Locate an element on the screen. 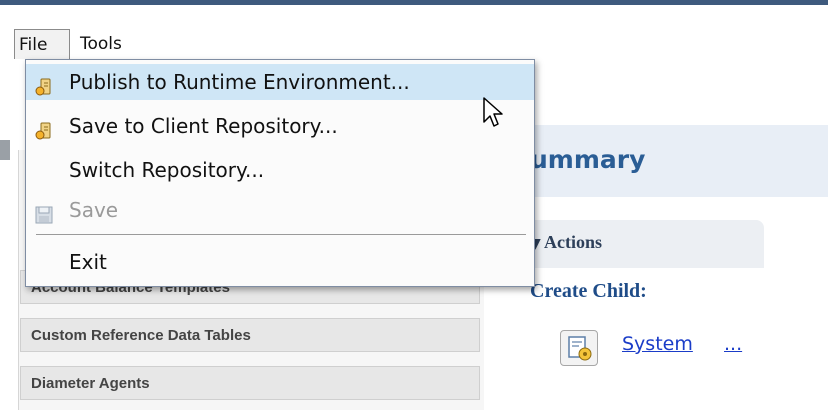 The image size is (828, 410). create-child-label: Create Child: is located at coordinates (588, 291).